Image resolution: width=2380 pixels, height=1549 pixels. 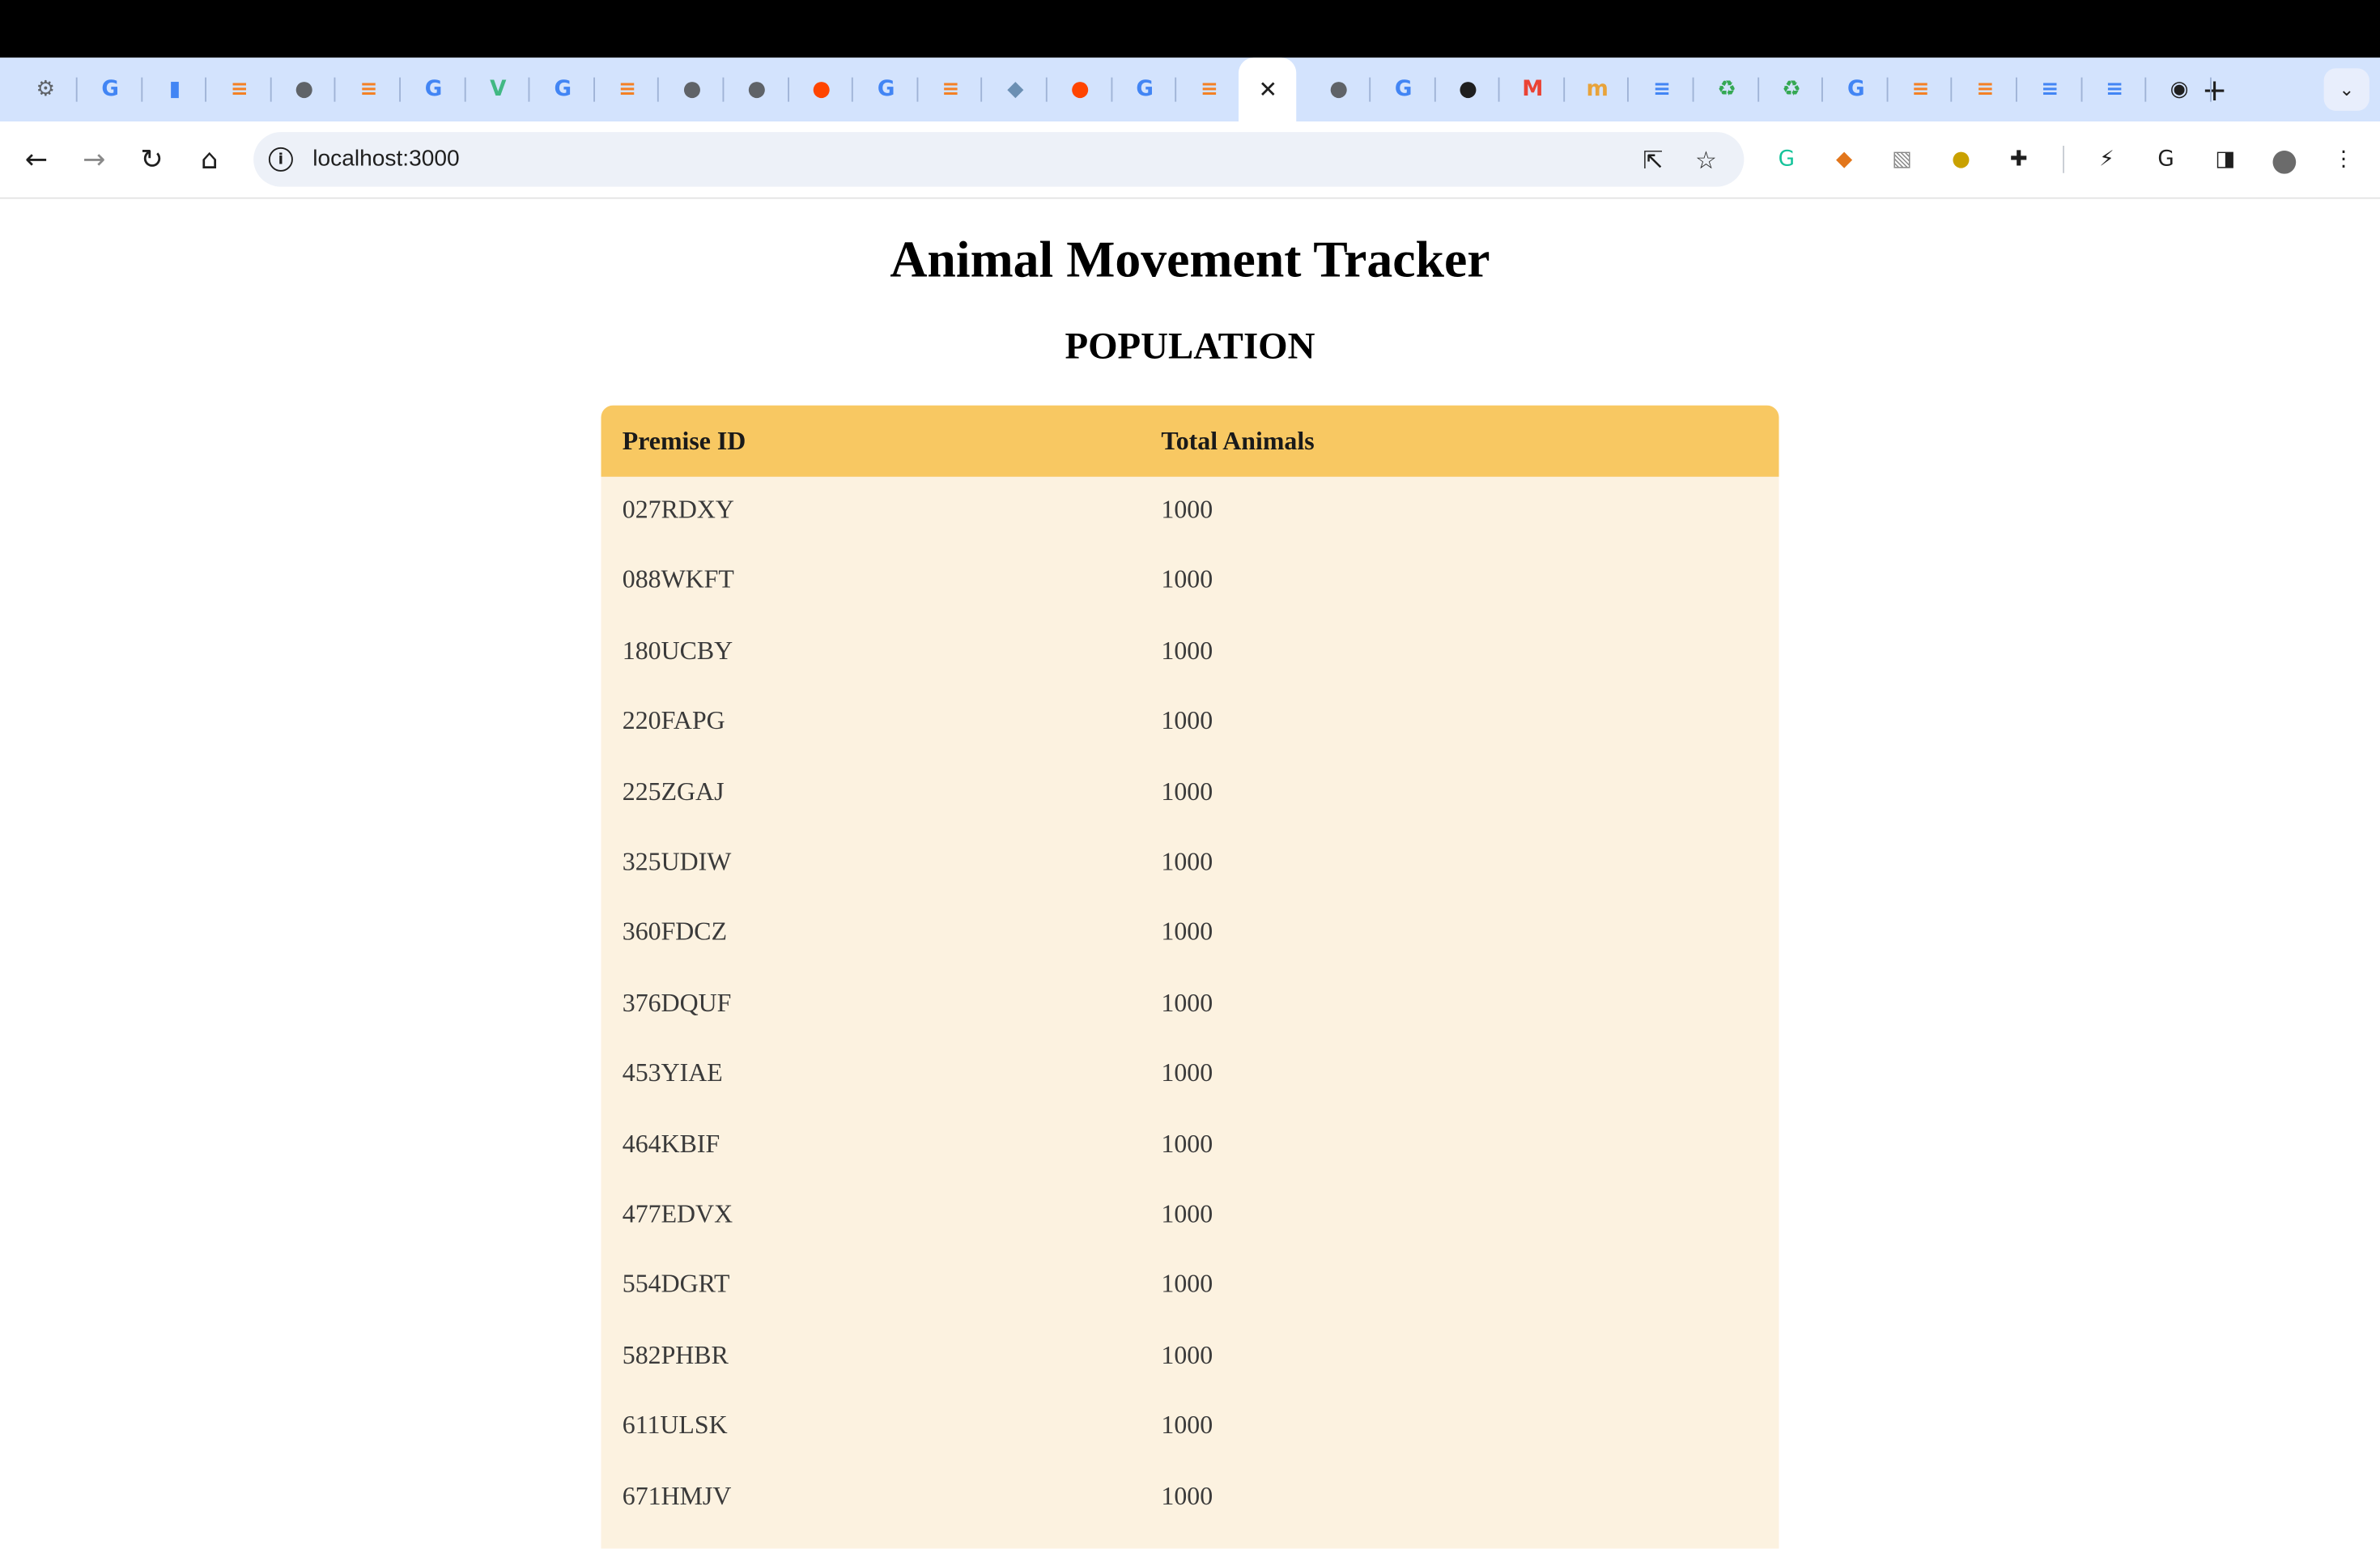 I want to click on column-header-total-animals: Total Animals, so click(x=1237, y=442).